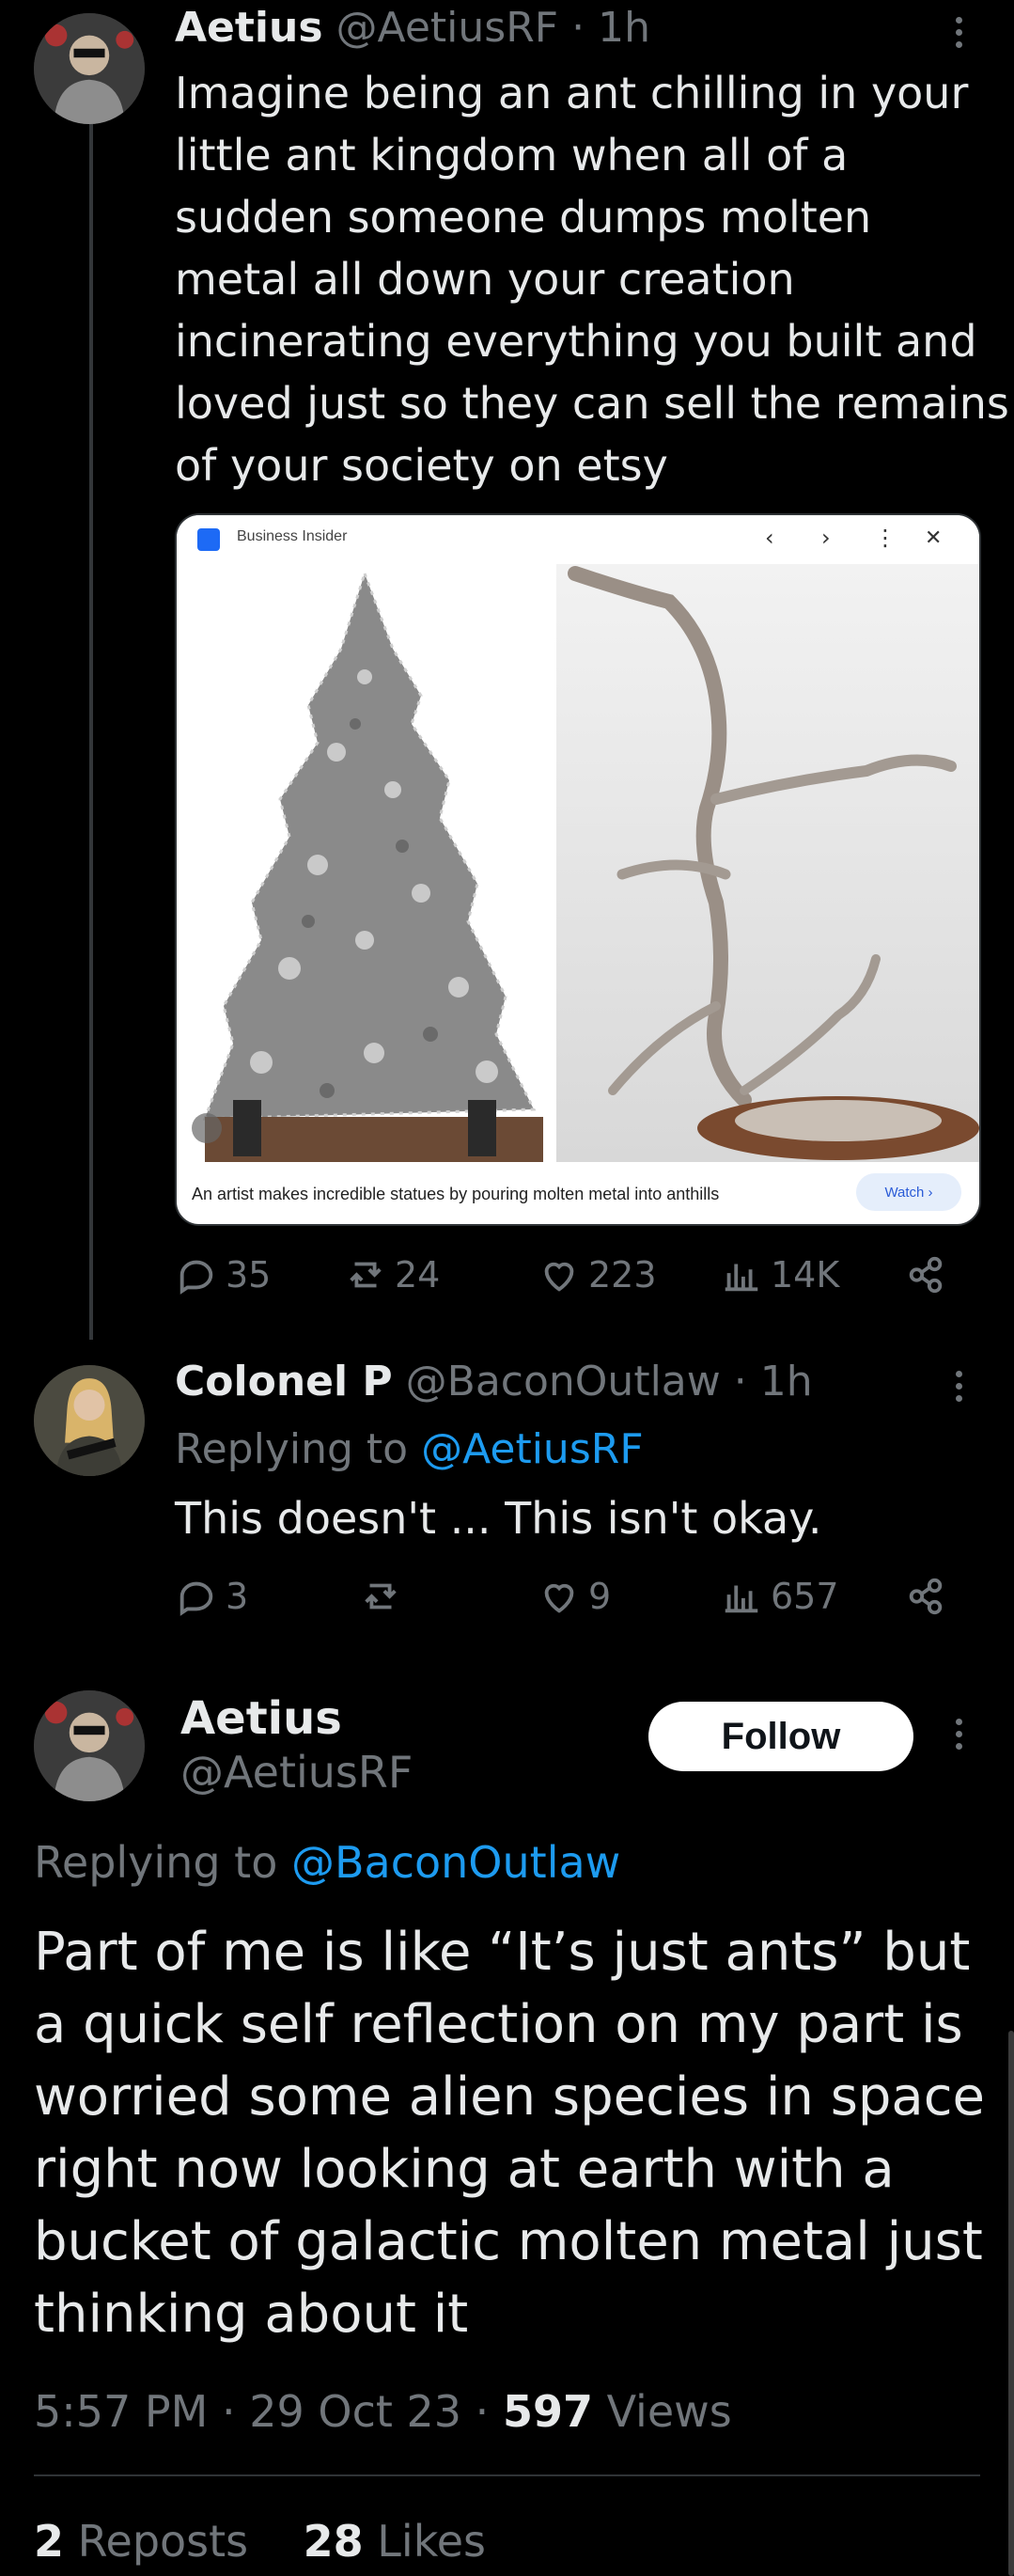 The height and width of the screenshot is (2576, 1014). I want to click on tweet-timestamp: 5:57 PM · 29 Oct 23 ·, so click(261, 2411).